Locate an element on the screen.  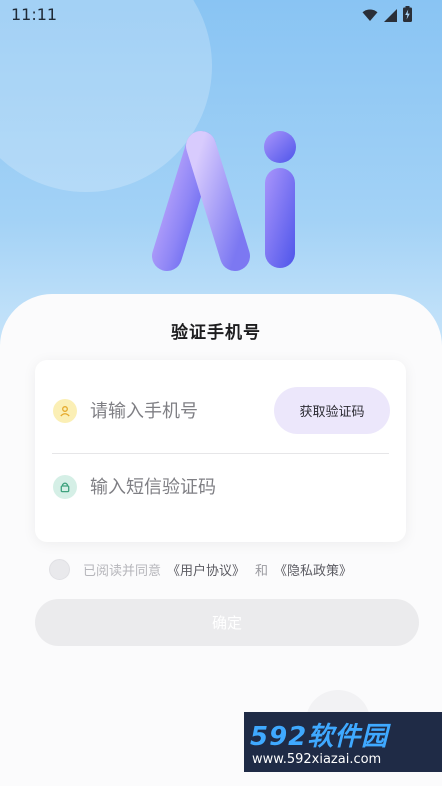
watermark-url: www.592xiazai.com is located at coordinates (317, 759).